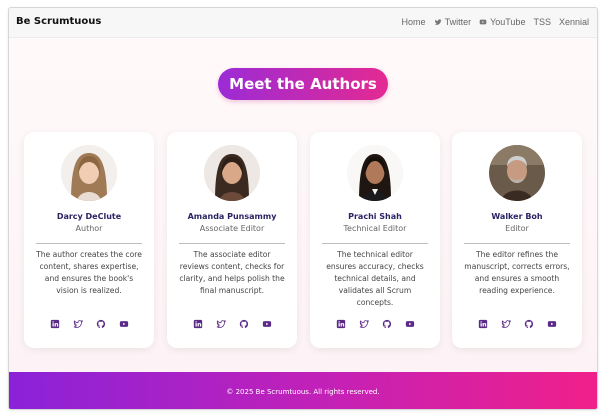 This screenshot has width=606, height=417. Describe the element at coordinates (375, 228) in the screenshot. I see `author-role: Technical Editor` at that location.